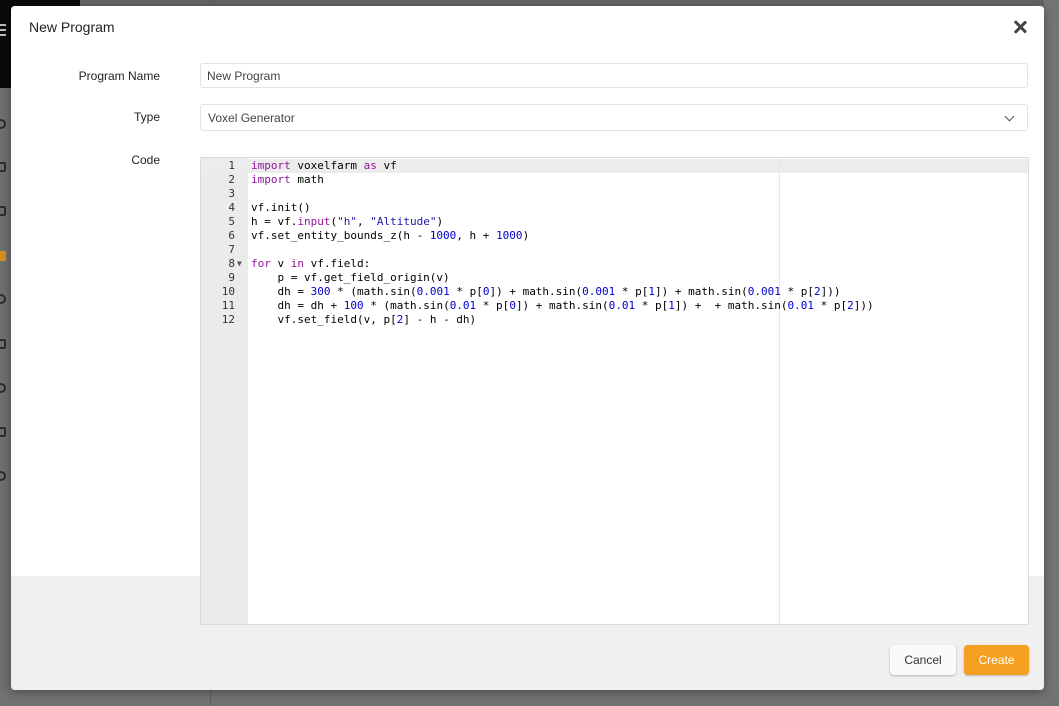 The width and height of the screenshot is (1059, 706). Describe the element at coordinates (614, 264) in the screenshot. I see `code-line: 8 ▼ for v in vf.field:` at that location.